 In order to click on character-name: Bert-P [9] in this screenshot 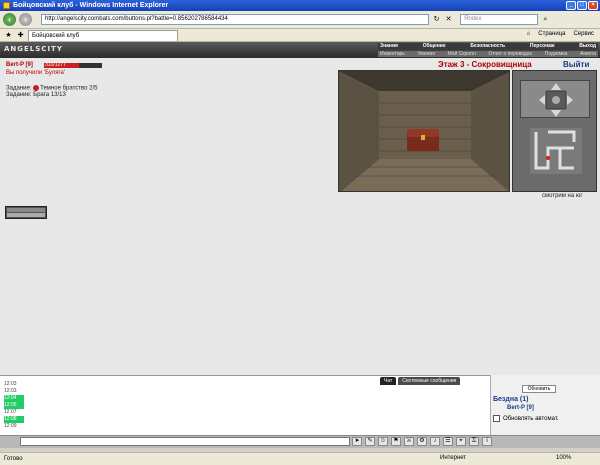, I will do `click(19, 65)`.